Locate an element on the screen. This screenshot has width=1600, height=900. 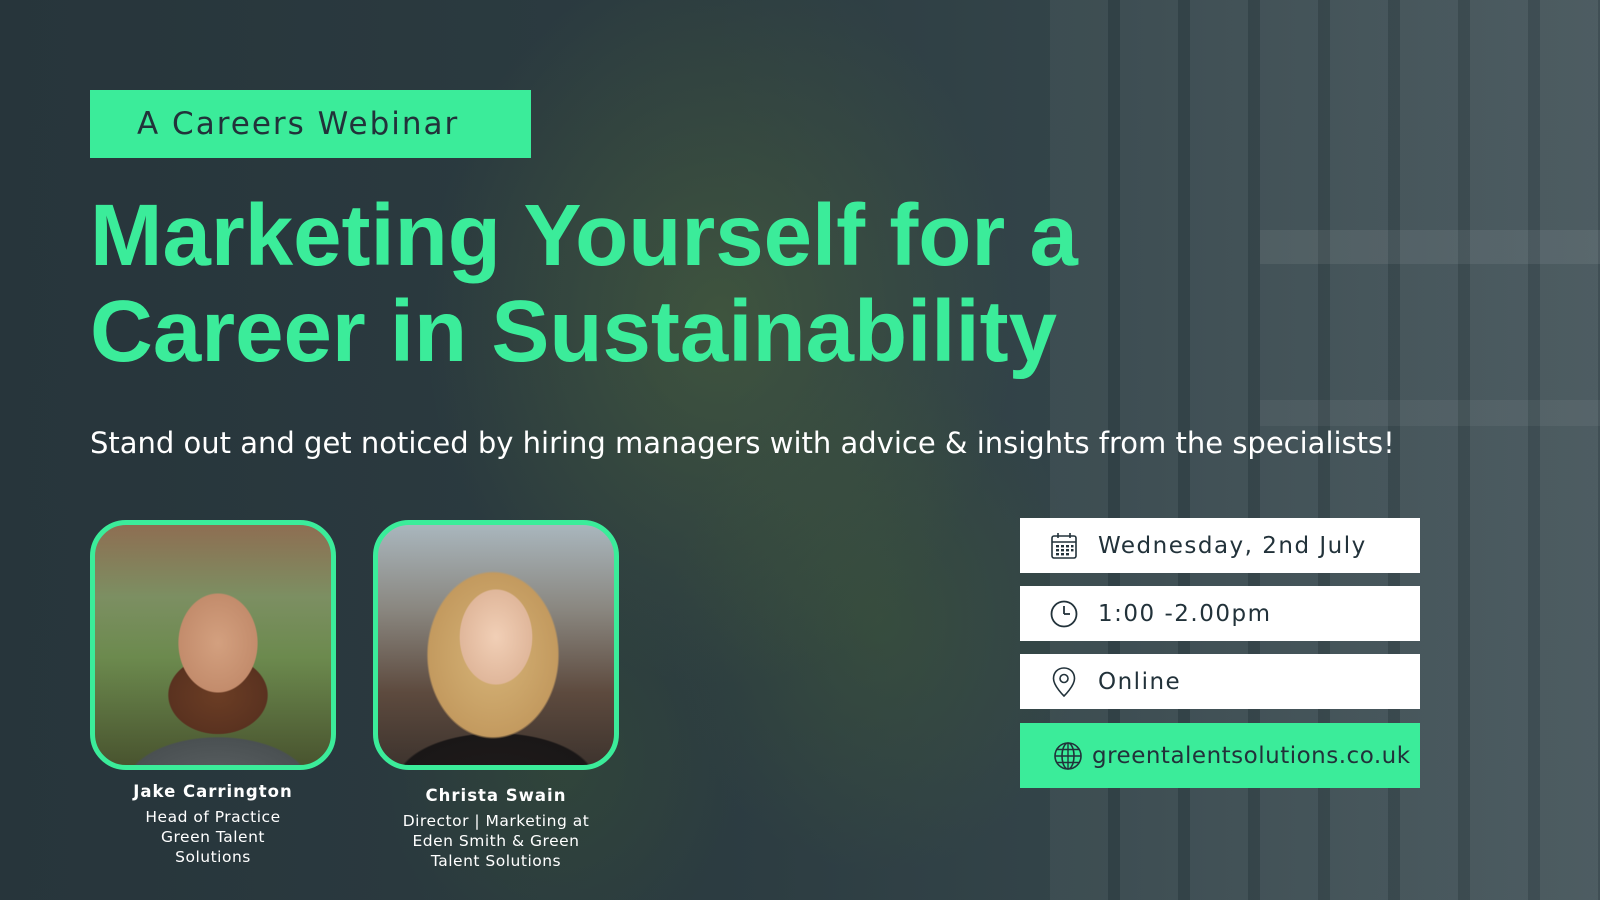
speaker-name: Jake Carrington is located at coordinates (213, 791).